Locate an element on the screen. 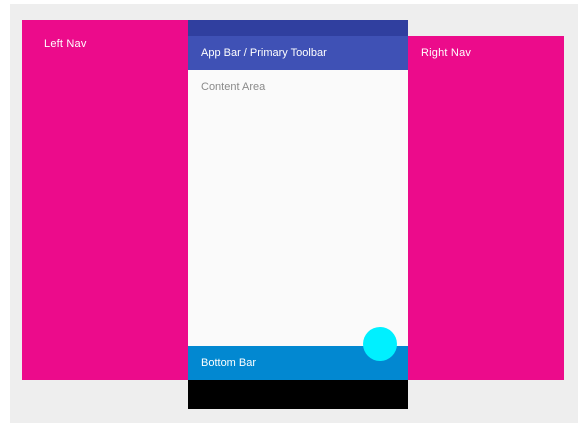 The width and height of the screenshot is (578, 423). floating-action-button is located at coordinates (380, 344).